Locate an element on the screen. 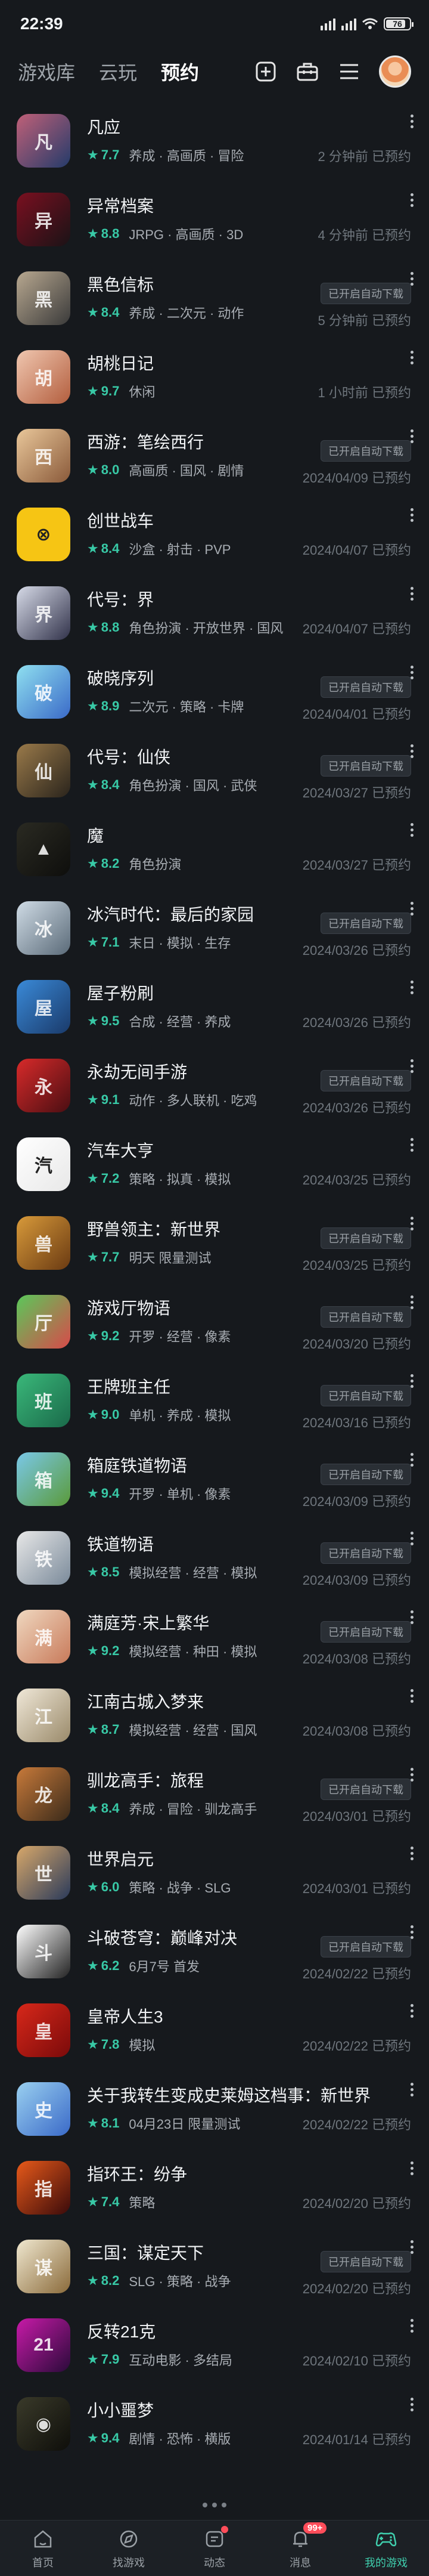 This screenshot has width=429, height=2576. reservation-status: 2024/03/08 已预约 is located at coordinates (356, 1659).